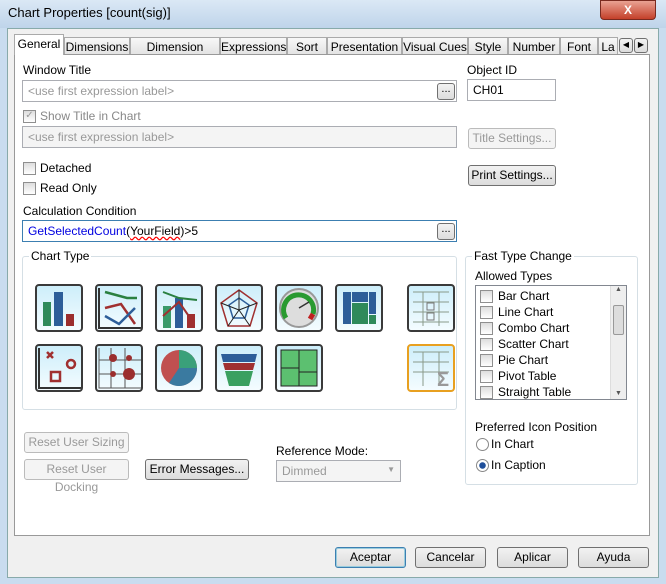 This screenshot has height=584, width=666. What do you see at coordinates (304, 471) in the screenshot?
I see `reference-mode-value: Dimmed` at bounding box center [304, 471].